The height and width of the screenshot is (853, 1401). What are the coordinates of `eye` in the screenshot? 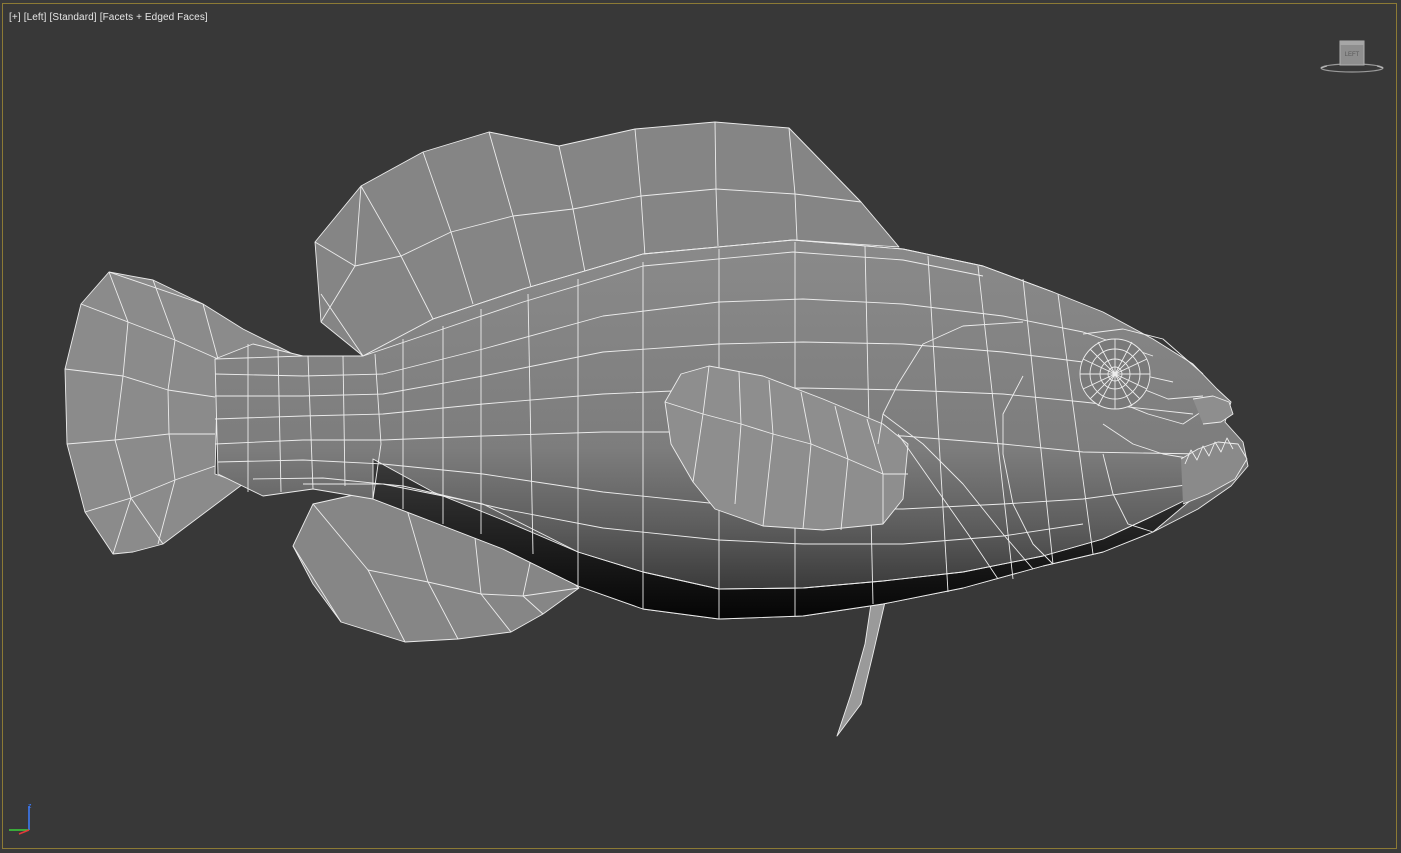 It's located at (1115, 374).